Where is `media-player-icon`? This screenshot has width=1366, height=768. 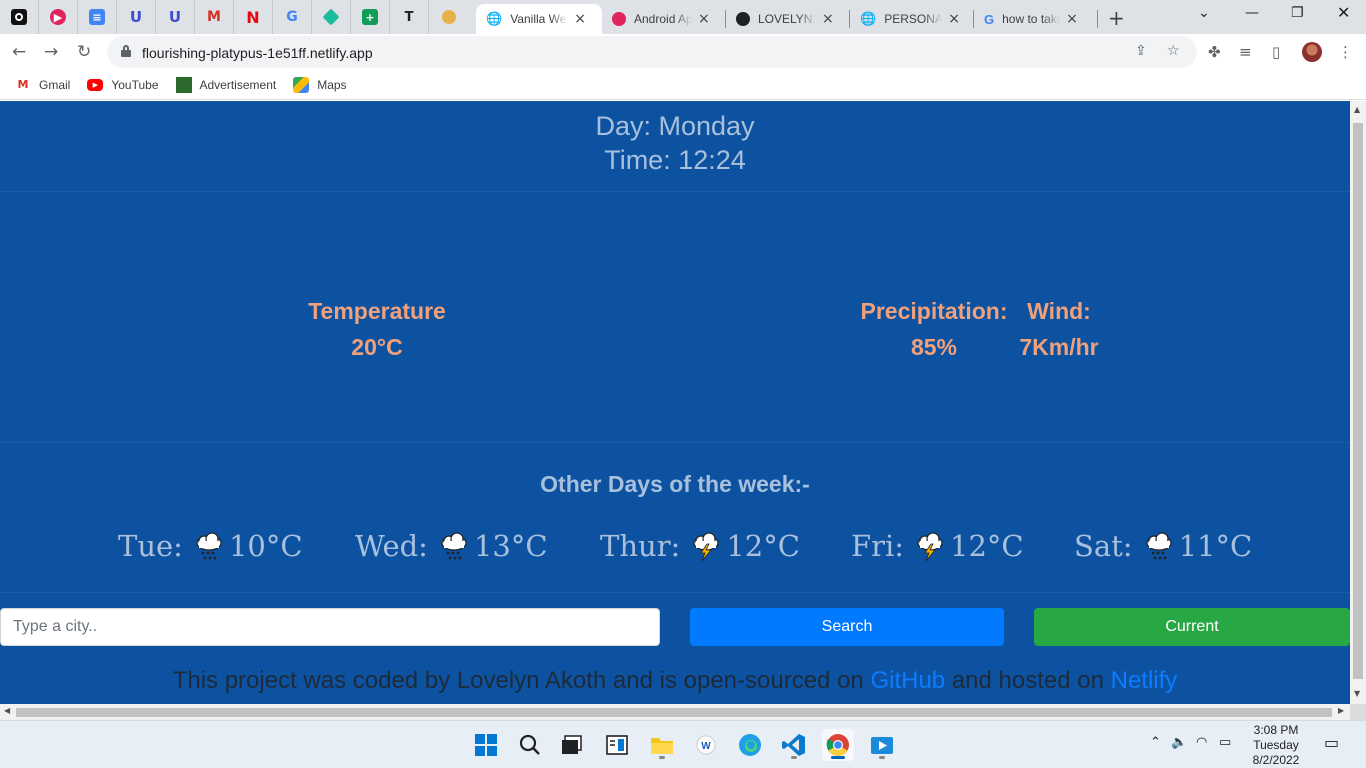
media-player-icon is located at coordinates (882, 745).